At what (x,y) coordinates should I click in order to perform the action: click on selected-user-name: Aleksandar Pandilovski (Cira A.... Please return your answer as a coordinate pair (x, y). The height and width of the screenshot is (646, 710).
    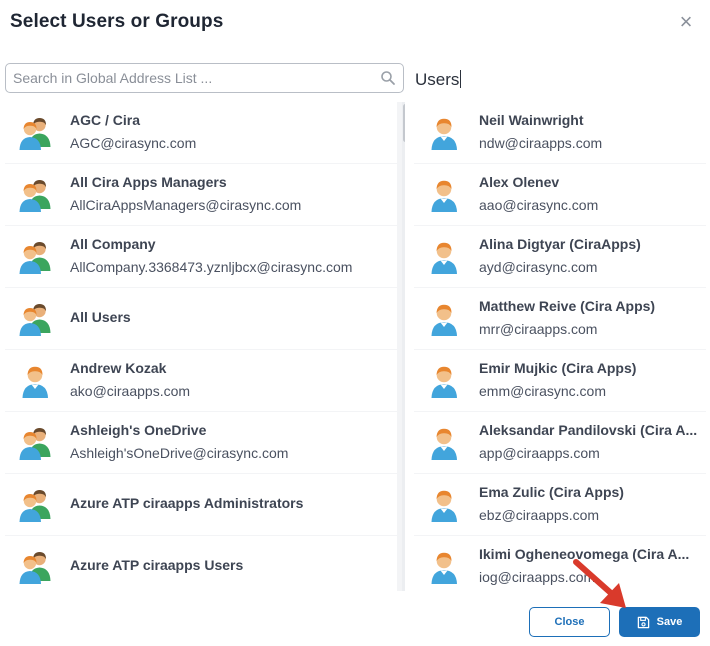
    Looking at the image, I should click on (588, 430).